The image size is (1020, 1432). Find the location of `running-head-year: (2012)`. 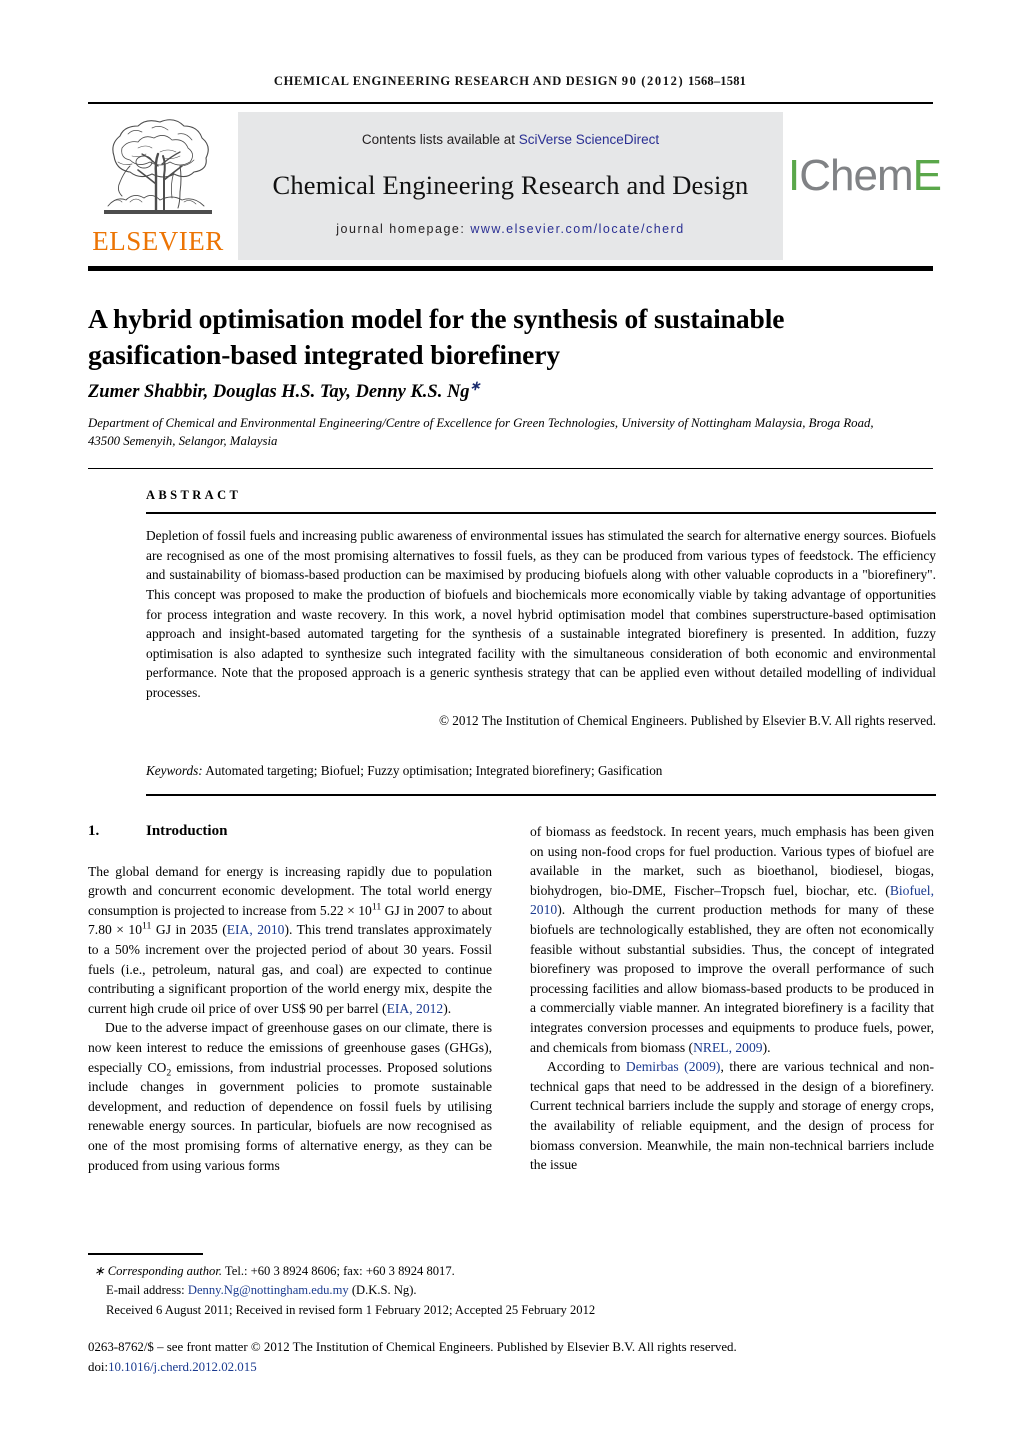

running-head-year: (2012) is located at coordinates (663, 81).